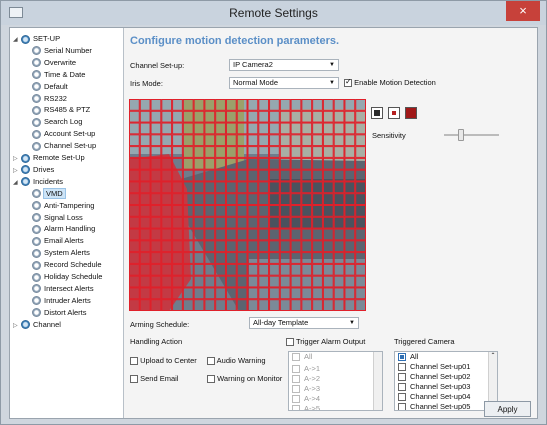 This screenshot has width=547, height=425. I want to click on enable-motion-checkbox, so click(348, 82).